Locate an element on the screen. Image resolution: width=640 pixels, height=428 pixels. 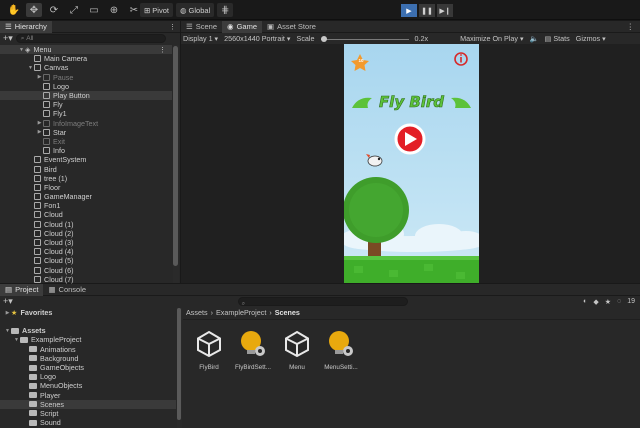
tab-hierarchy: ☰ Hierarchy is located at coordinates (26, 26).